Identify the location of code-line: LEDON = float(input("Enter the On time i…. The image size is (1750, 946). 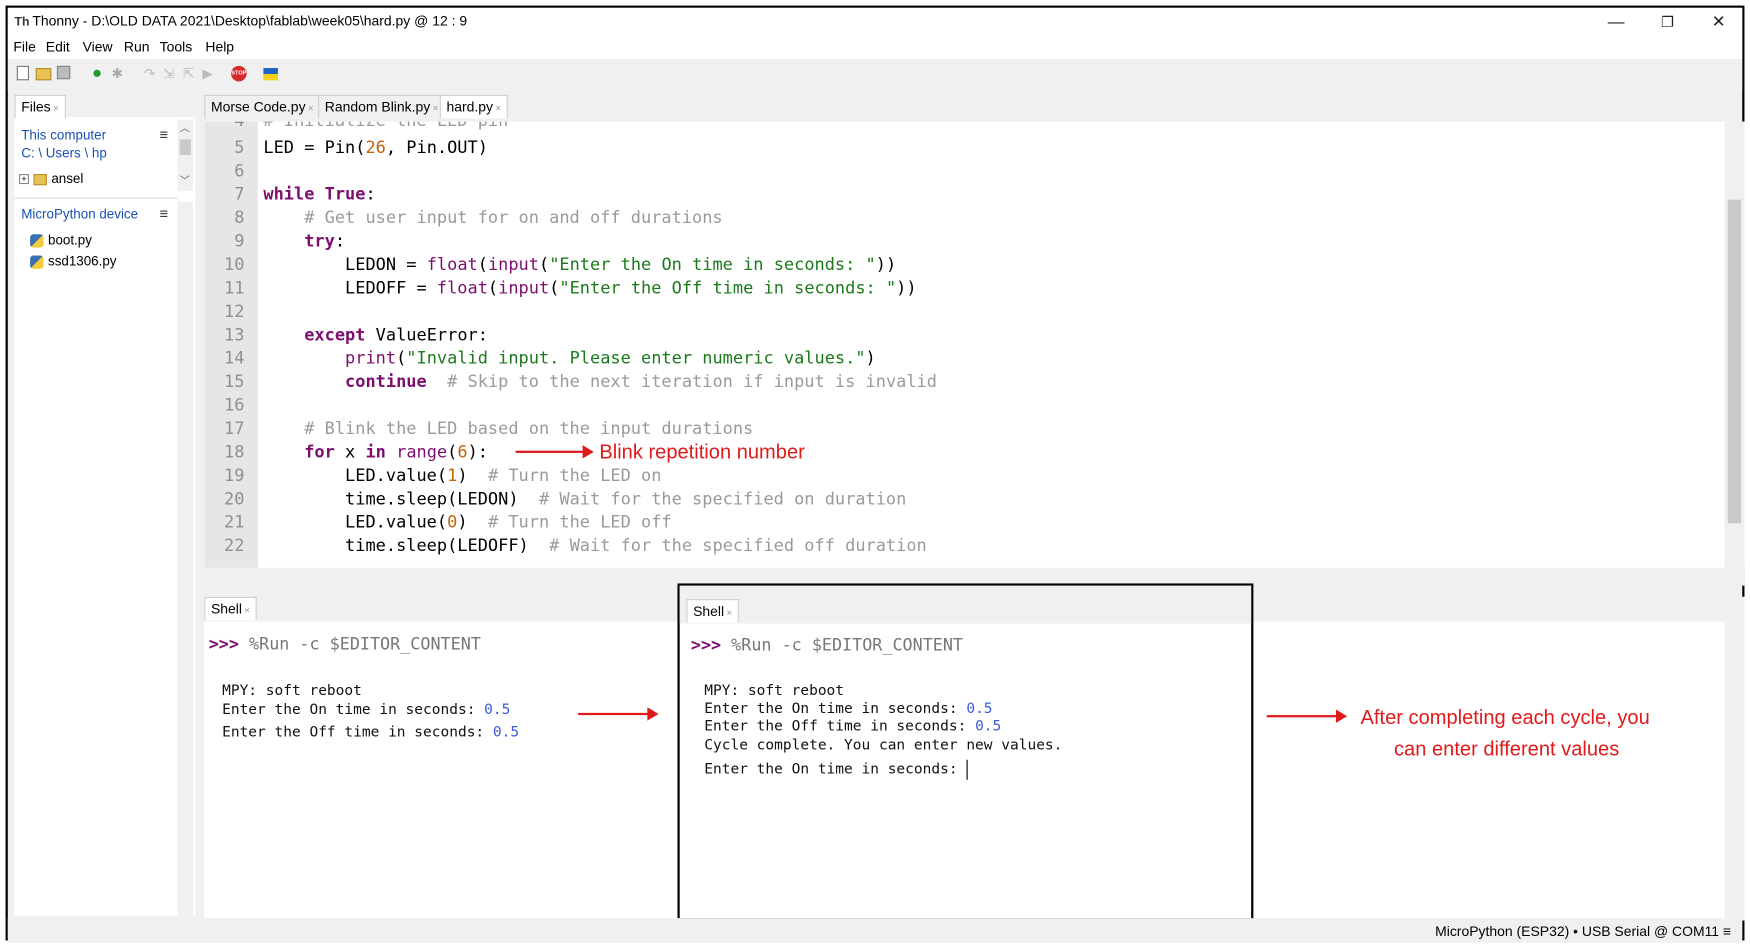
(580, 264).